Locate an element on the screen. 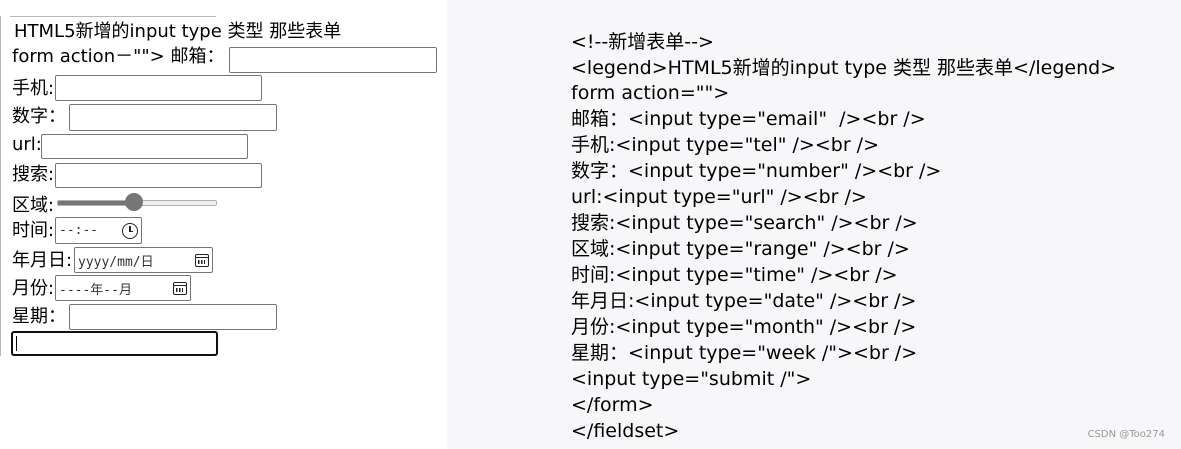 The height and width of the screenshot is (449, 1181). code-line: url:<input type="url" /><br /> is located at coordinates (719, 197).